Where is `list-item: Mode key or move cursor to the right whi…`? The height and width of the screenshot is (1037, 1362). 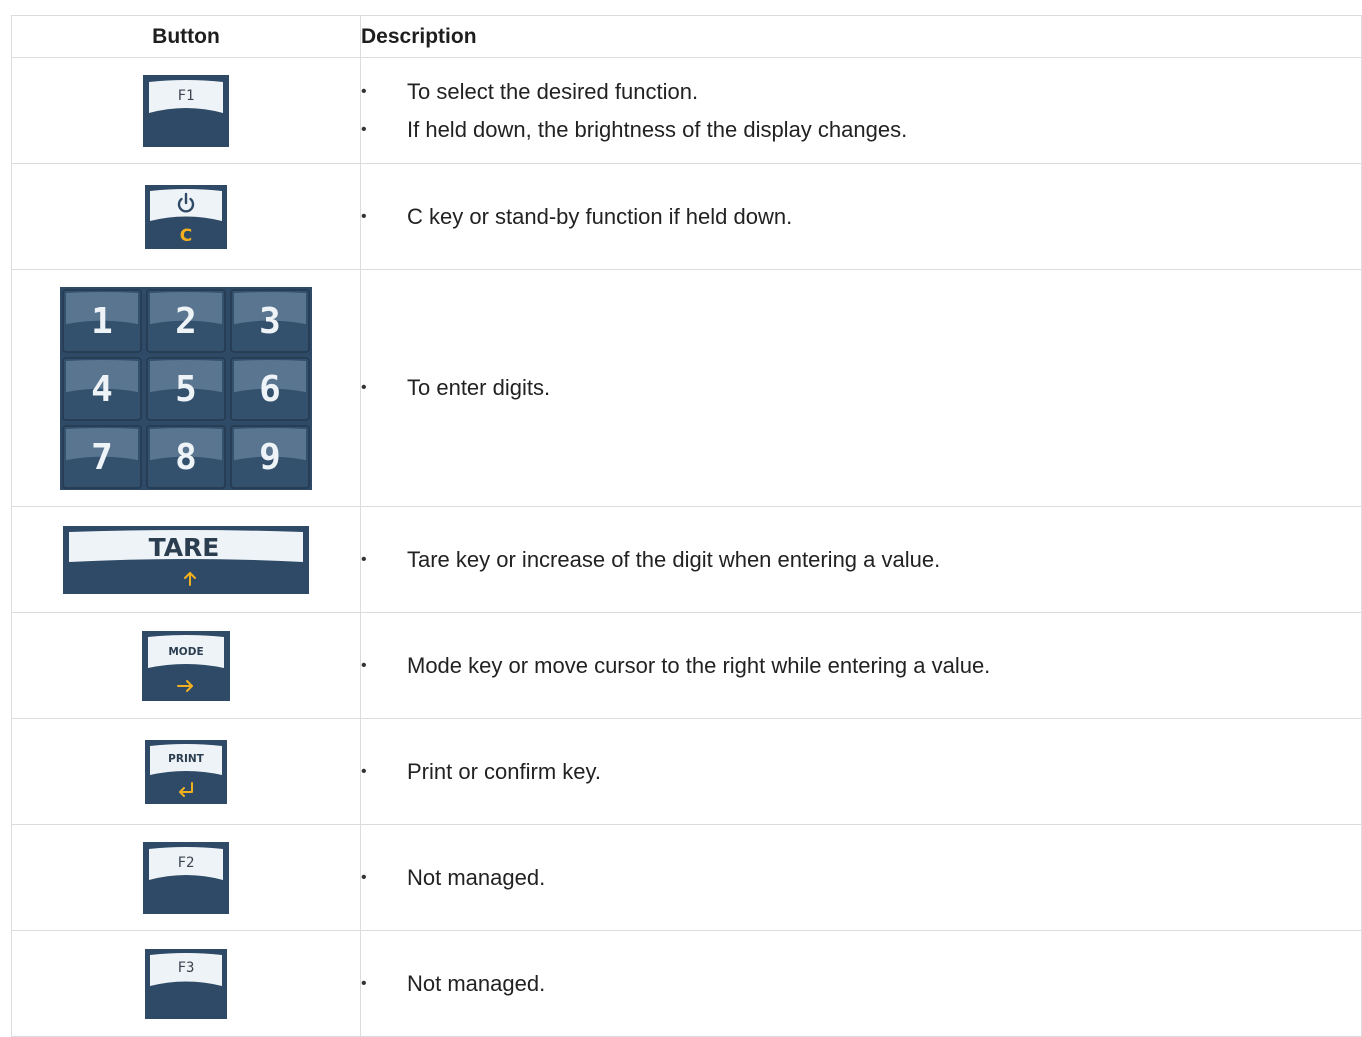 list-item: Mode key or move cursor to the right whi… is located at coordinates (861, 666).